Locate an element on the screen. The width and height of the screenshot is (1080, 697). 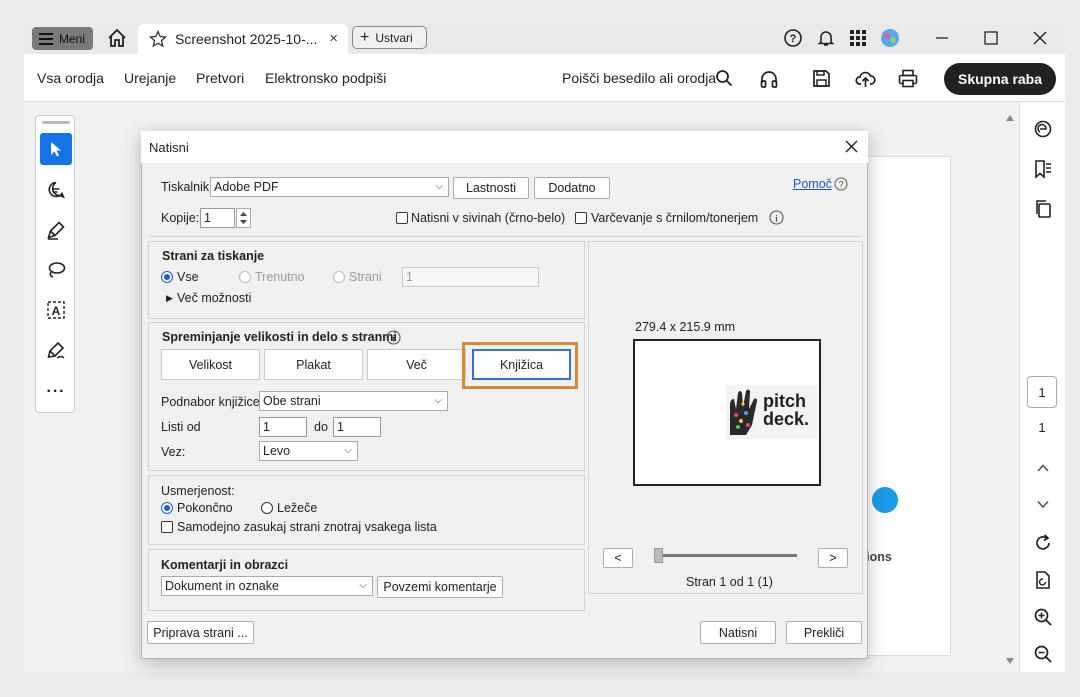
booklet-subset-select: Obe strani ⌵ is located at coordinates (353, 401).